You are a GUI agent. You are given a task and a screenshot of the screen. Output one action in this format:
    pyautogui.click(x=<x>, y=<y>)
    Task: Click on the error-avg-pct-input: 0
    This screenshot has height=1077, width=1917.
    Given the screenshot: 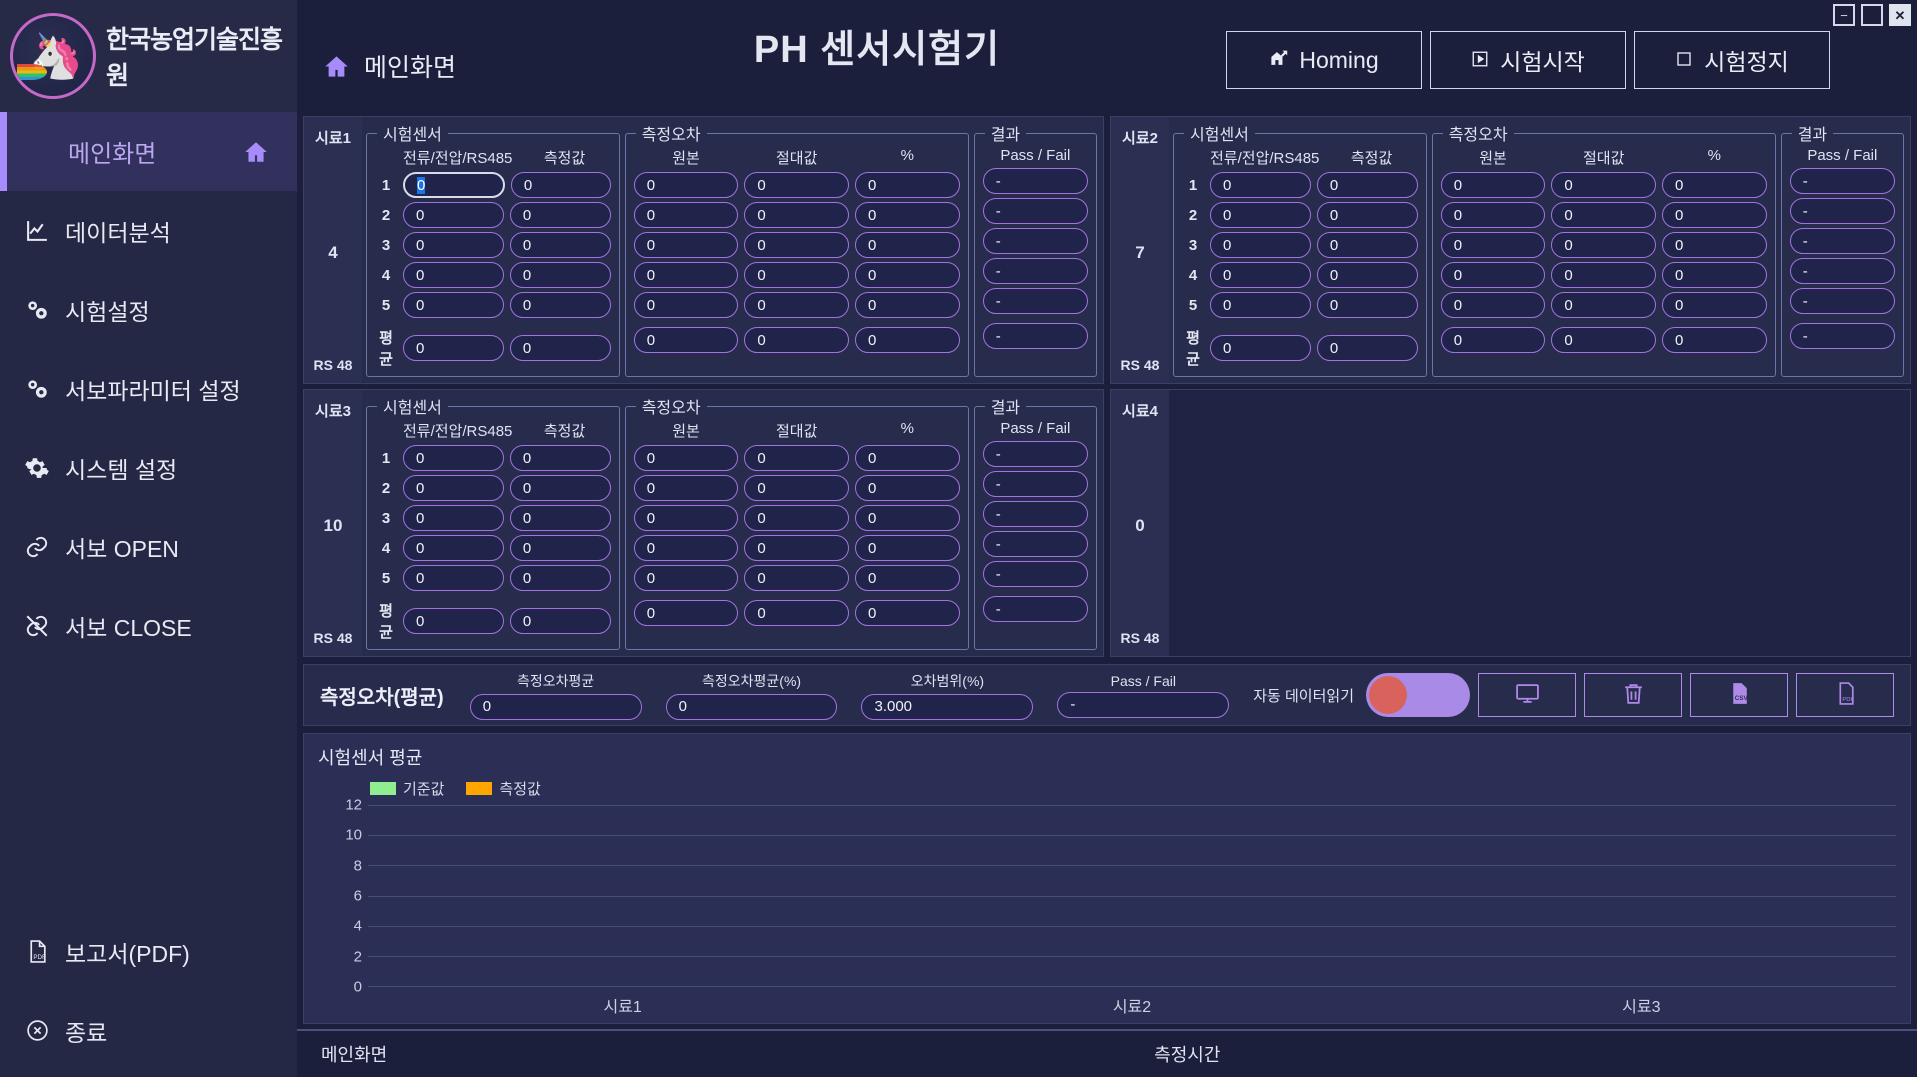 What is the action you would take?
    pyautogui.click(x=751, y=706)
    